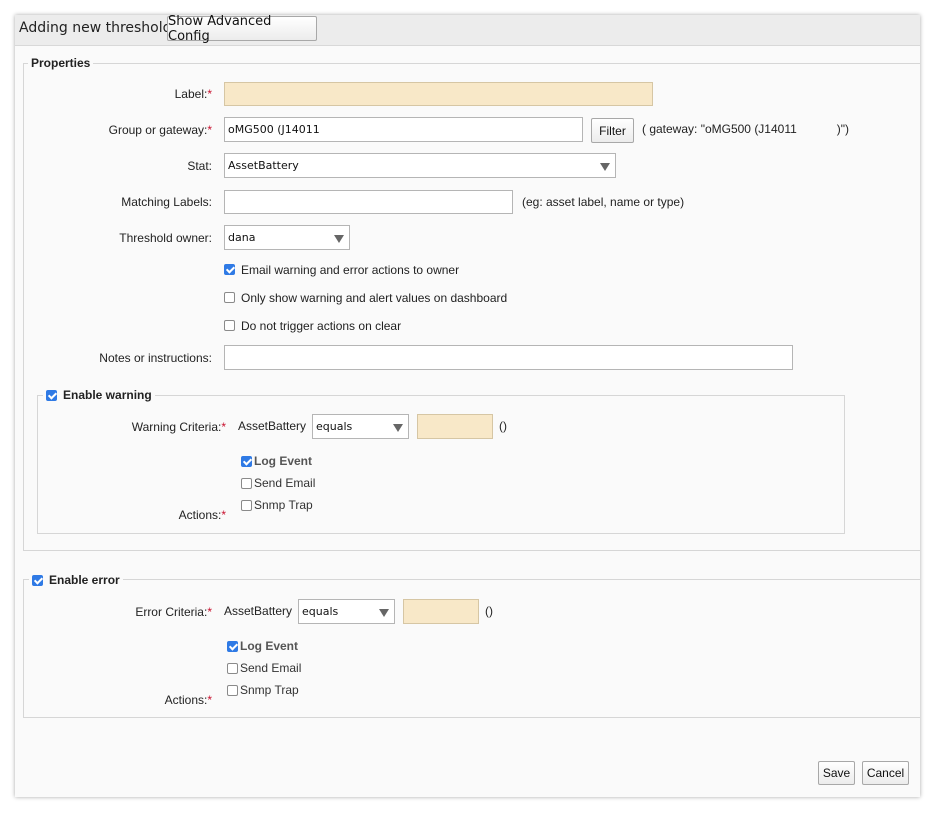 Image resolution: width=933 pixels, height=814 pixels. Describe the element at coordinates (403, 129) in the screenshot. I see `group-input: oMG500 (J14011` at that location.